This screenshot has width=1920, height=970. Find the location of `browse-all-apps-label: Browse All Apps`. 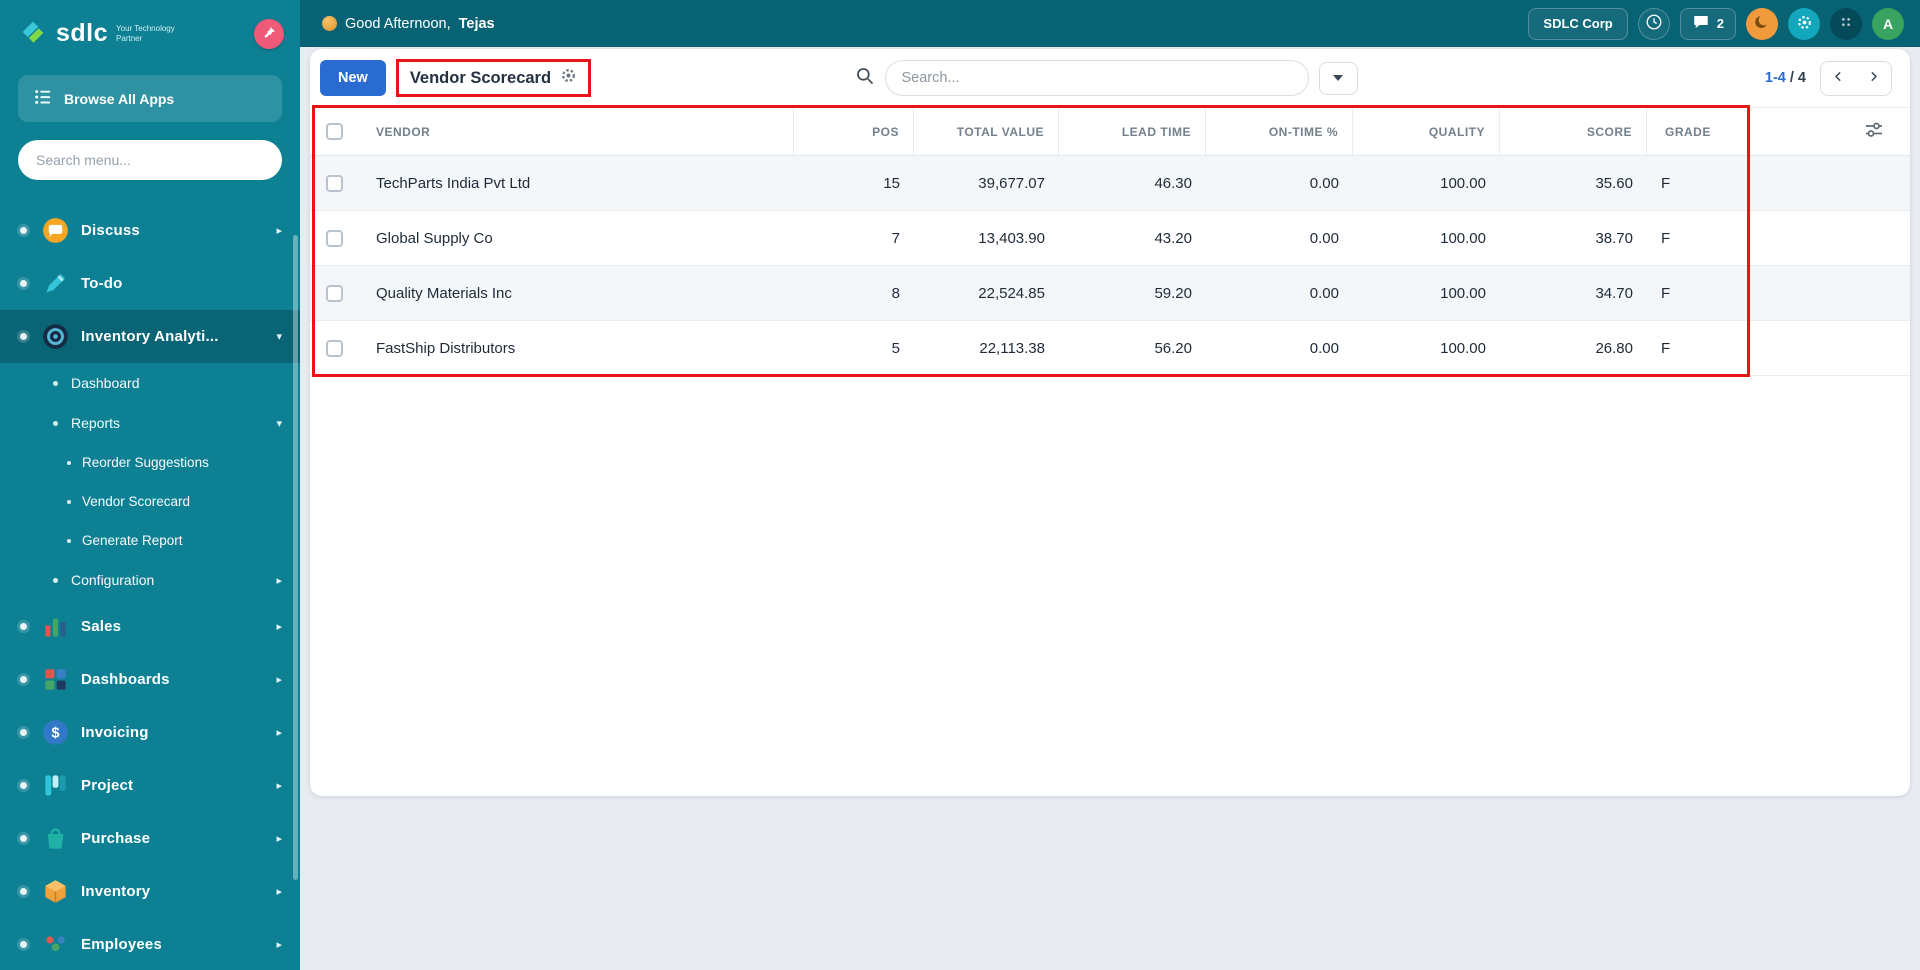

browse-all-apps-label: Browse All Apps is located at coordinates (119, 98).